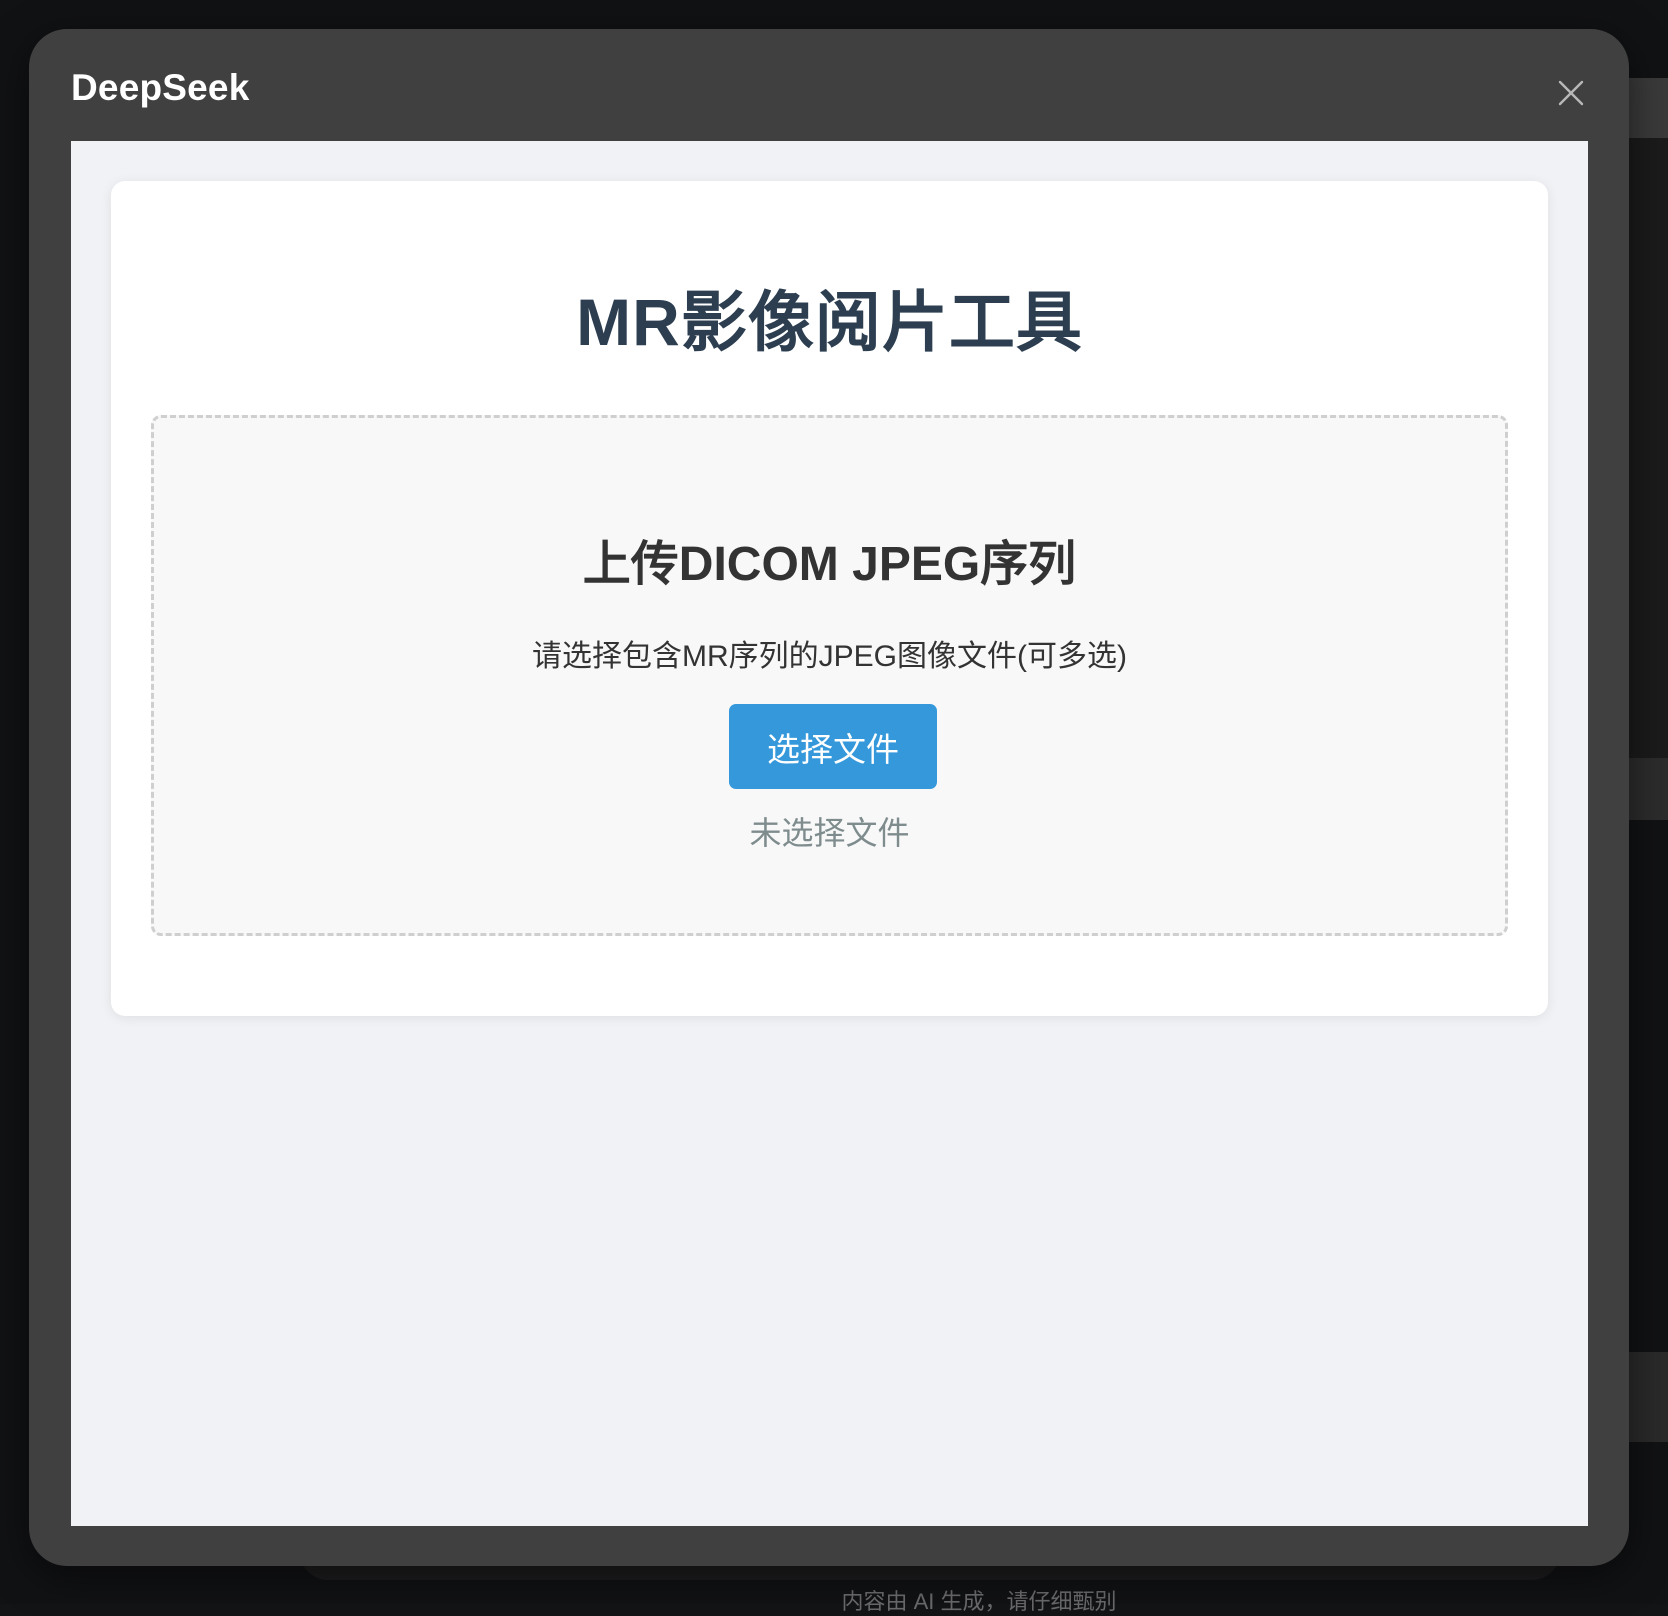 The height and width of the screenshot is (1616, 1668). Describe the element at coordinates (829, 317) in the screenshot. I see `page-title: MR影像阅片工具` at that location.